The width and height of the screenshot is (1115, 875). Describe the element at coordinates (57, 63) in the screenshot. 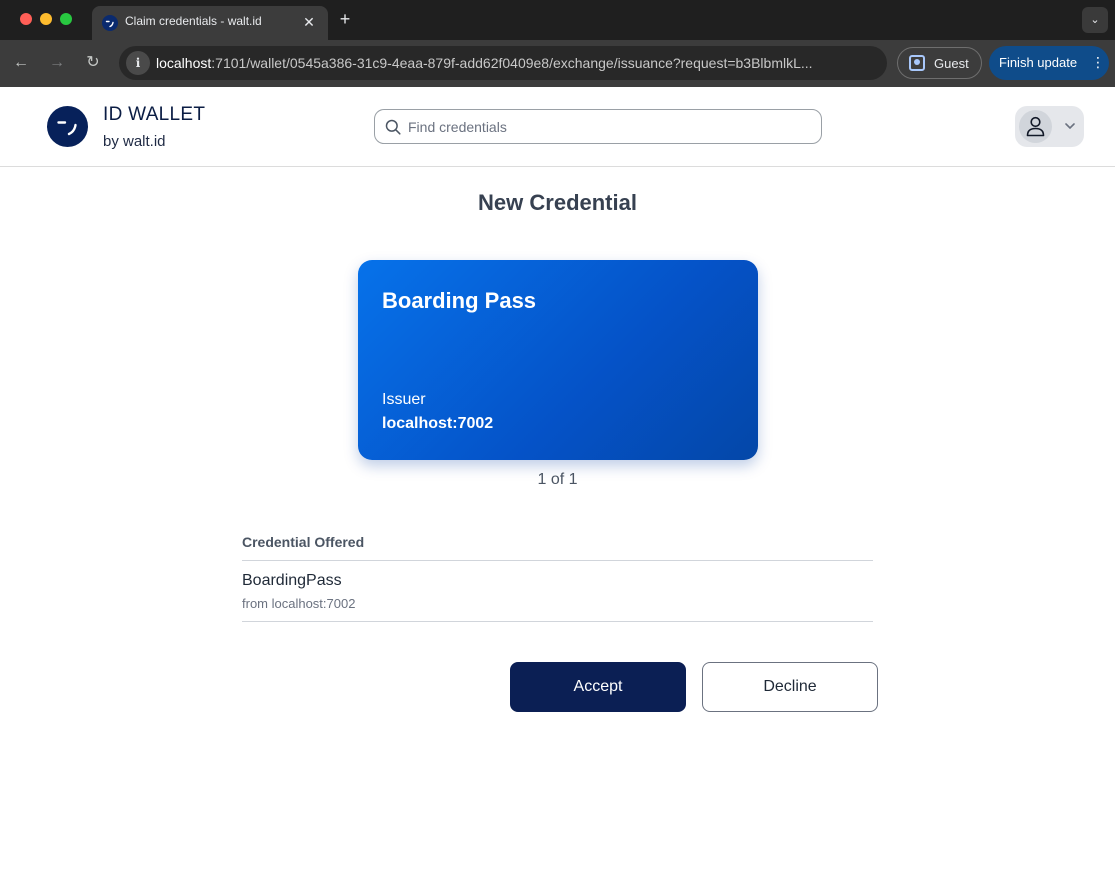

I see `forward-arrow-icon: →` at that location.